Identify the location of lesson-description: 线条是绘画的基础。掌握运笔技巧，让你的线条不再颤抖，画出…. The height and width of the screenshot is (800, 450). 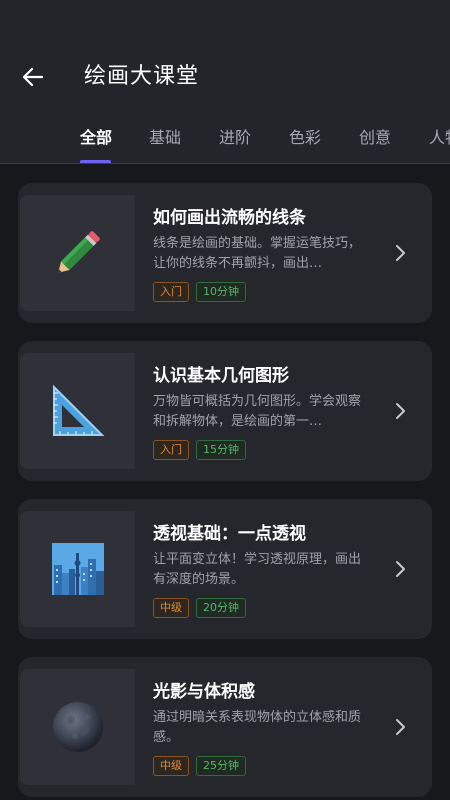
(257, 253).